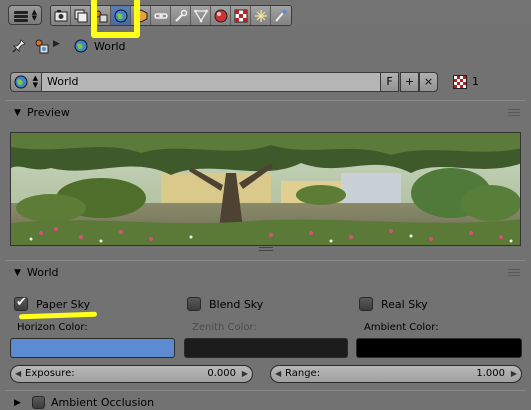 The image size is (531, 410). Describe the element at coordinates (92, 348) in the screenshot. I see `horizon-color-swatch` at that location.